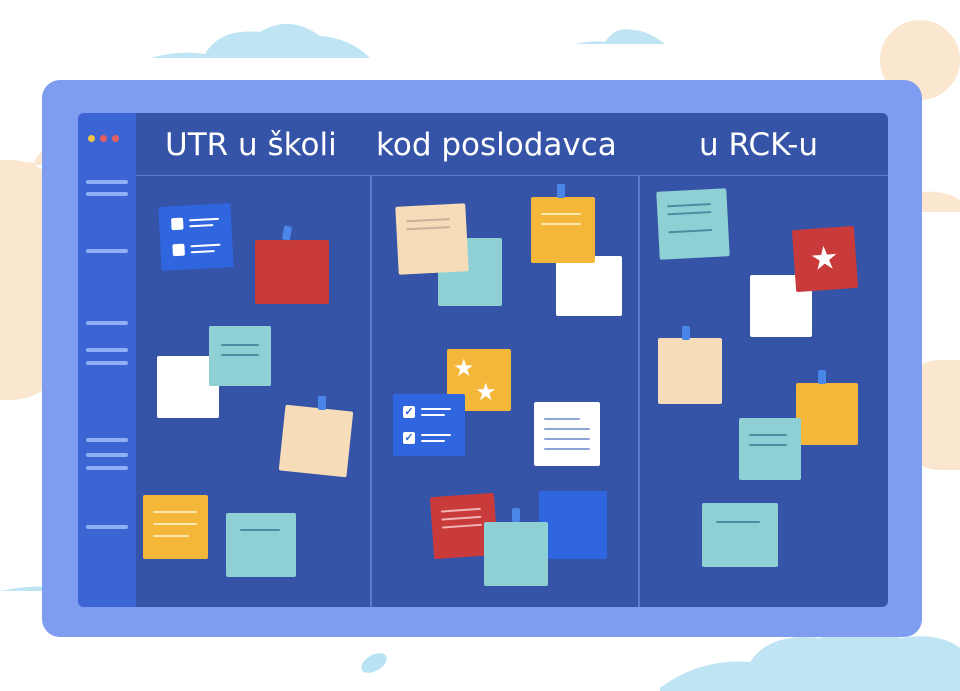  What do you see at coordinates (292, 272) in the screenshot?
I see `sticky-note-red` at bounding box center [292, 272].